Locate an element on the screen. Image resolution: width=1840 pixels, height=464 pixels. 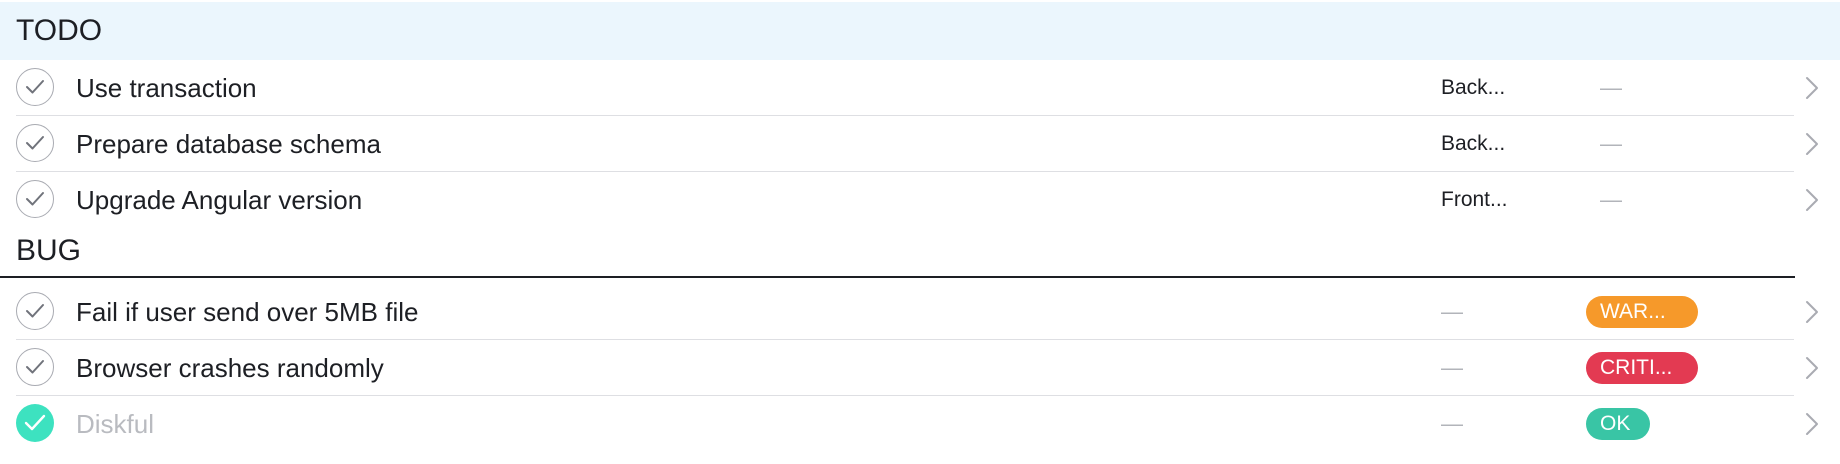
task-title: Upgrade Angular version is located at coordinates (219, 200).